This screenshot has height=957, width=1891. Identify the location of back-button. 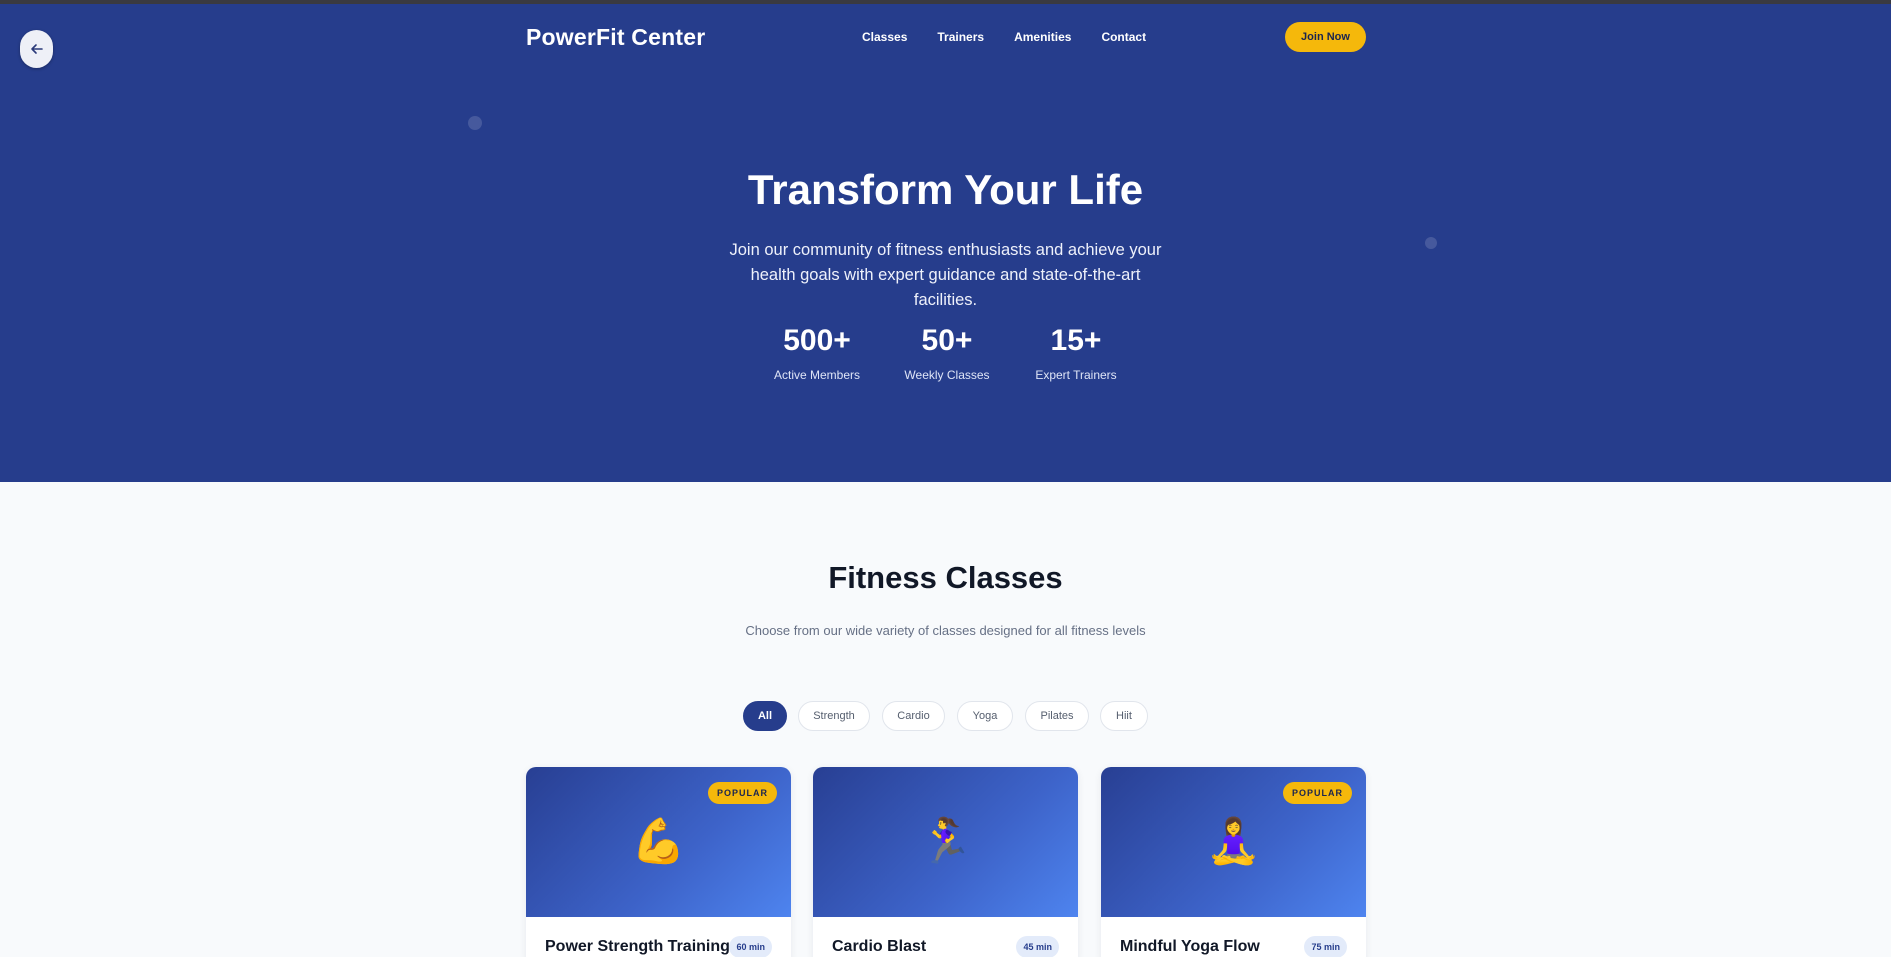
(36, 49).